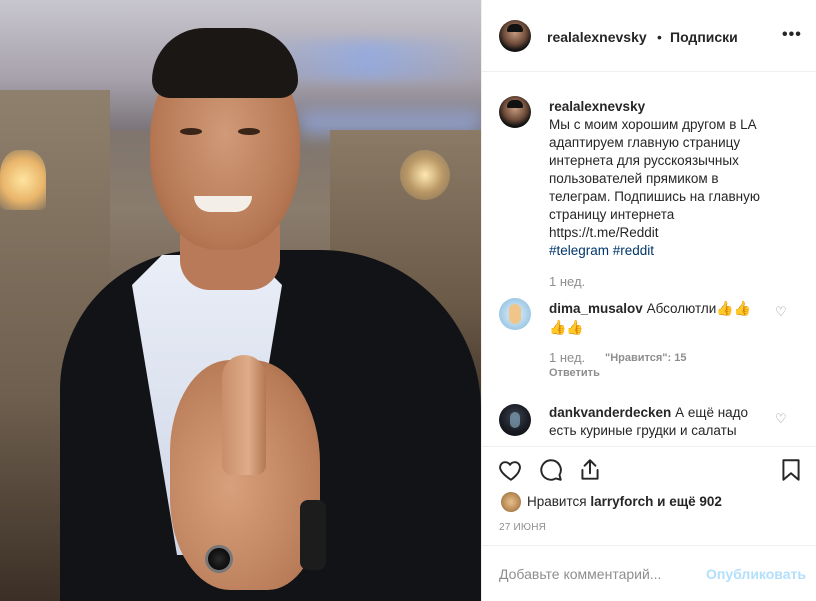  What do you see at coordinates (654, 196) in the screenshot?
I see `caption-line: телеграм. Подпишись на главную` at bounding box center [654, 196].